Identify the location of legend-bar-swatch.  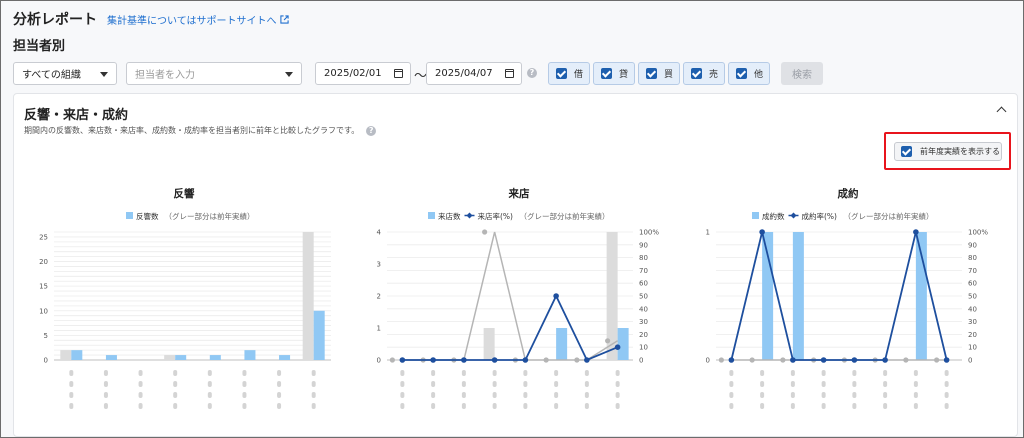
(755, 215).